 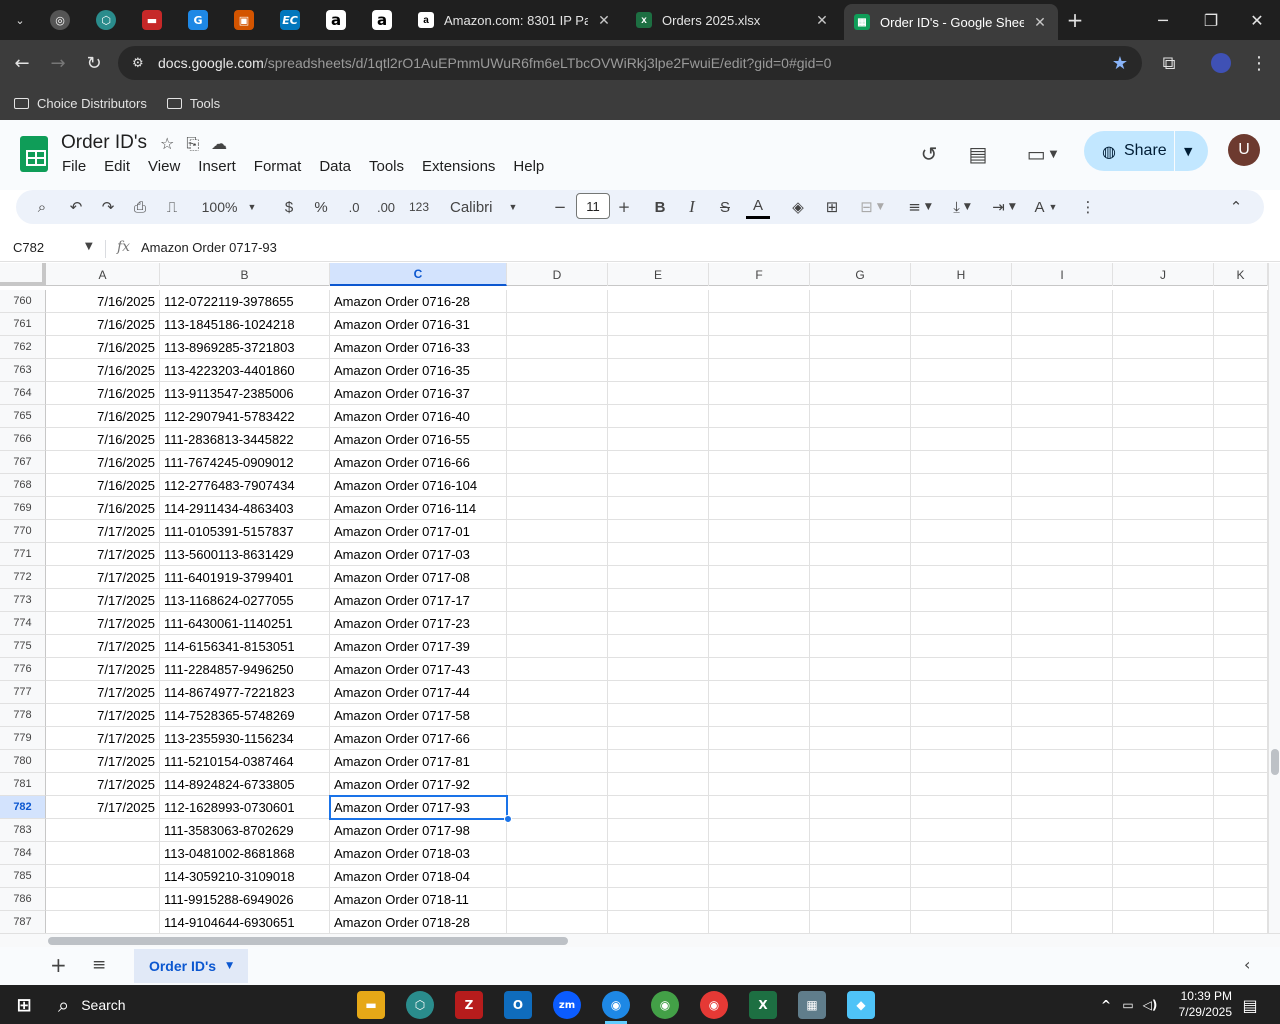 What do you see at coordinates (103, 830) in the screenshot?
I see `cell-a` at bounding box center [103, 830].